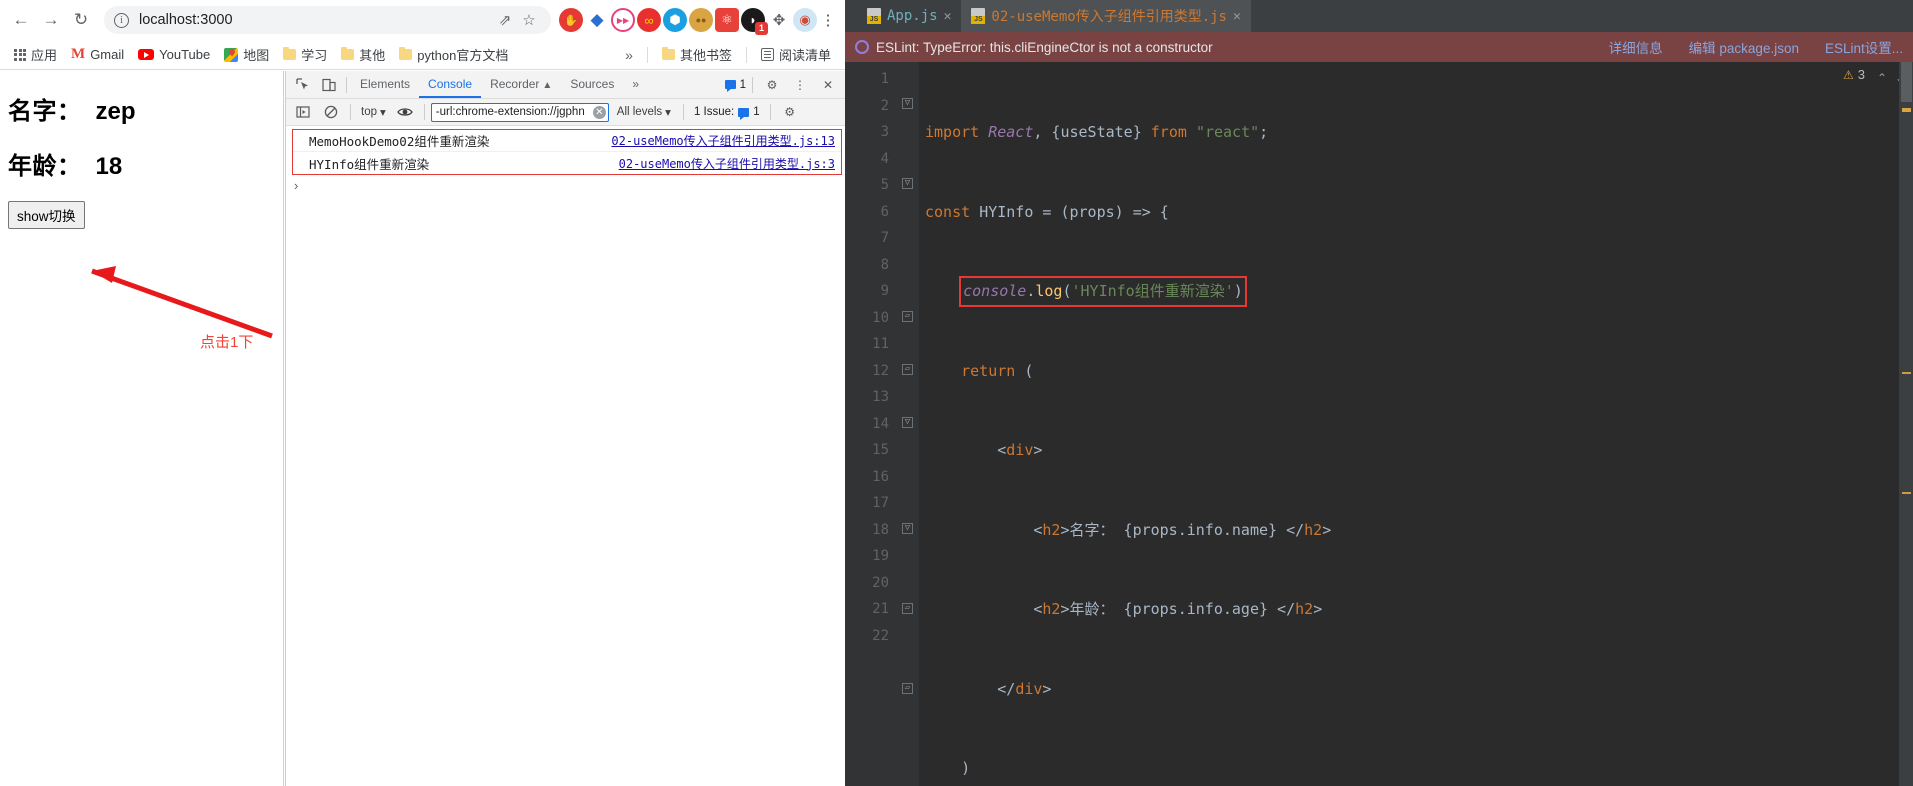 This screenshot has height=786, width=1913. Describe the element at coordinates (635, 84) in the screenshot. I see `more-tabs-icon: »` at that location.